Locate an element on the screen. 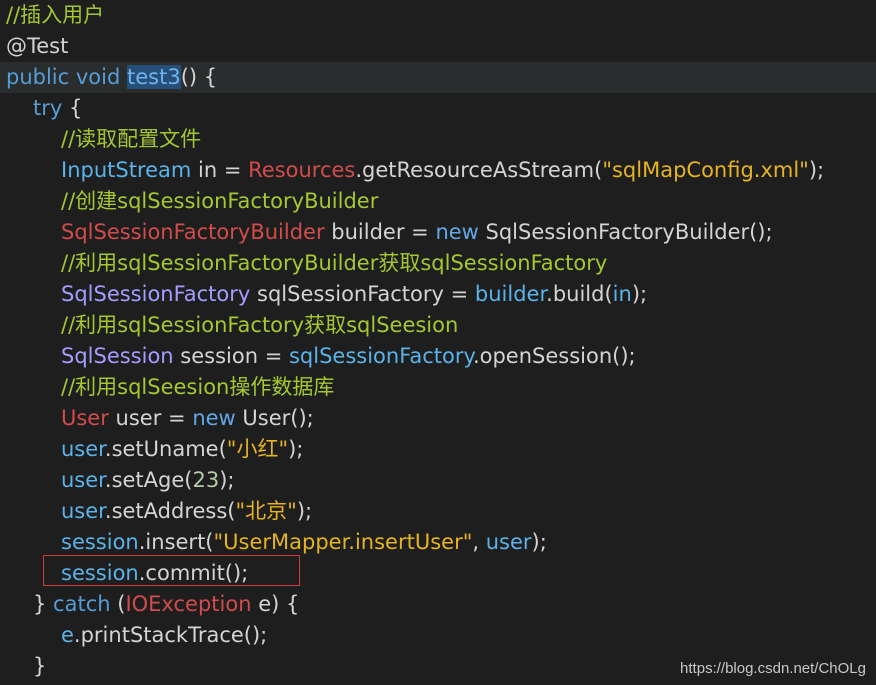 This screenshot has height=685, width=876. code-line: //利用sqlSessionFactory获取sqlSeesion is located at coordinates (229, 325).